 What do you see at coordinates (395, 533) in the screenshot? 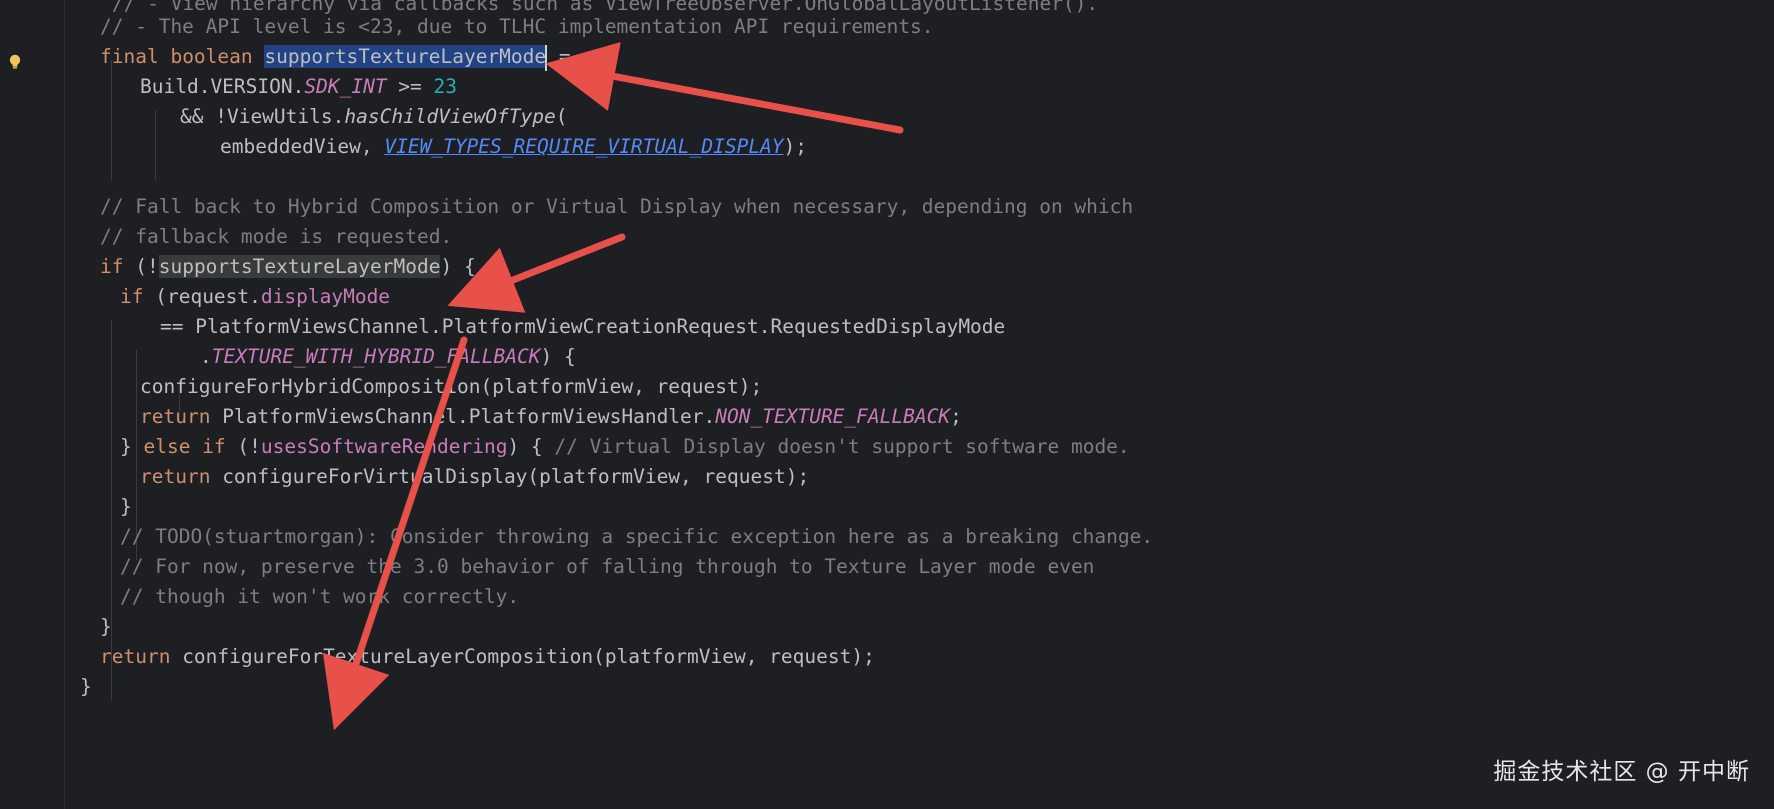
I see `arrow-to-return` at bounding box center [395, 533].